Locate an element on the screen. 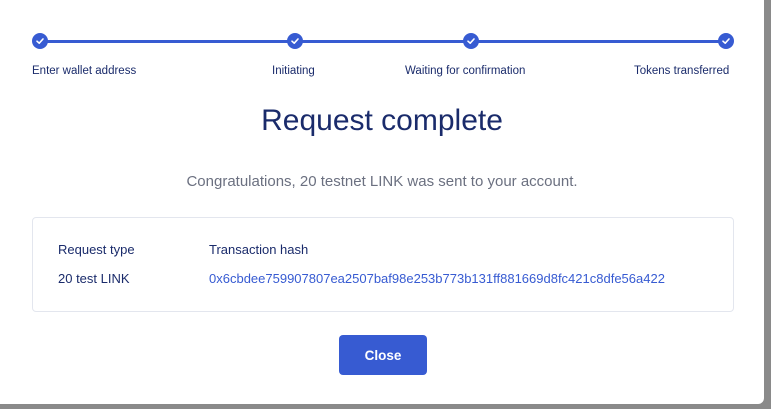  step-4-check-icon is located at coordinates (726, 41).